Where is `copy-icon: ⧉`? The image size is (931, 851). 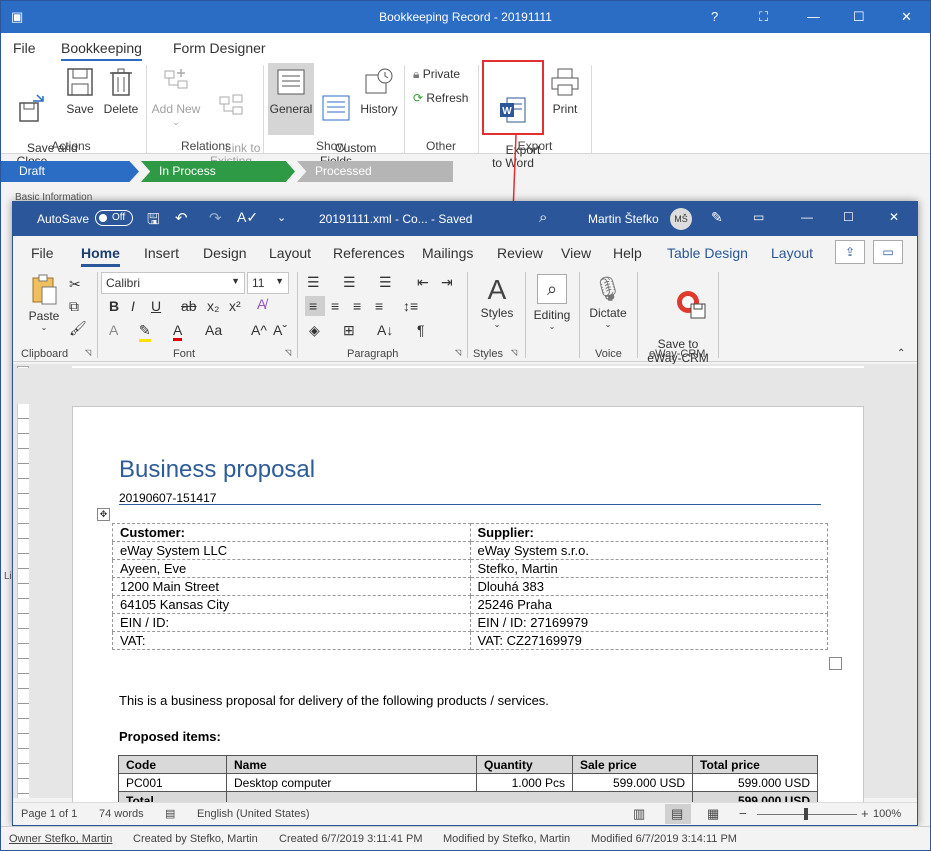
copy-icon: ⧉ is located at coordinates (74, 306).